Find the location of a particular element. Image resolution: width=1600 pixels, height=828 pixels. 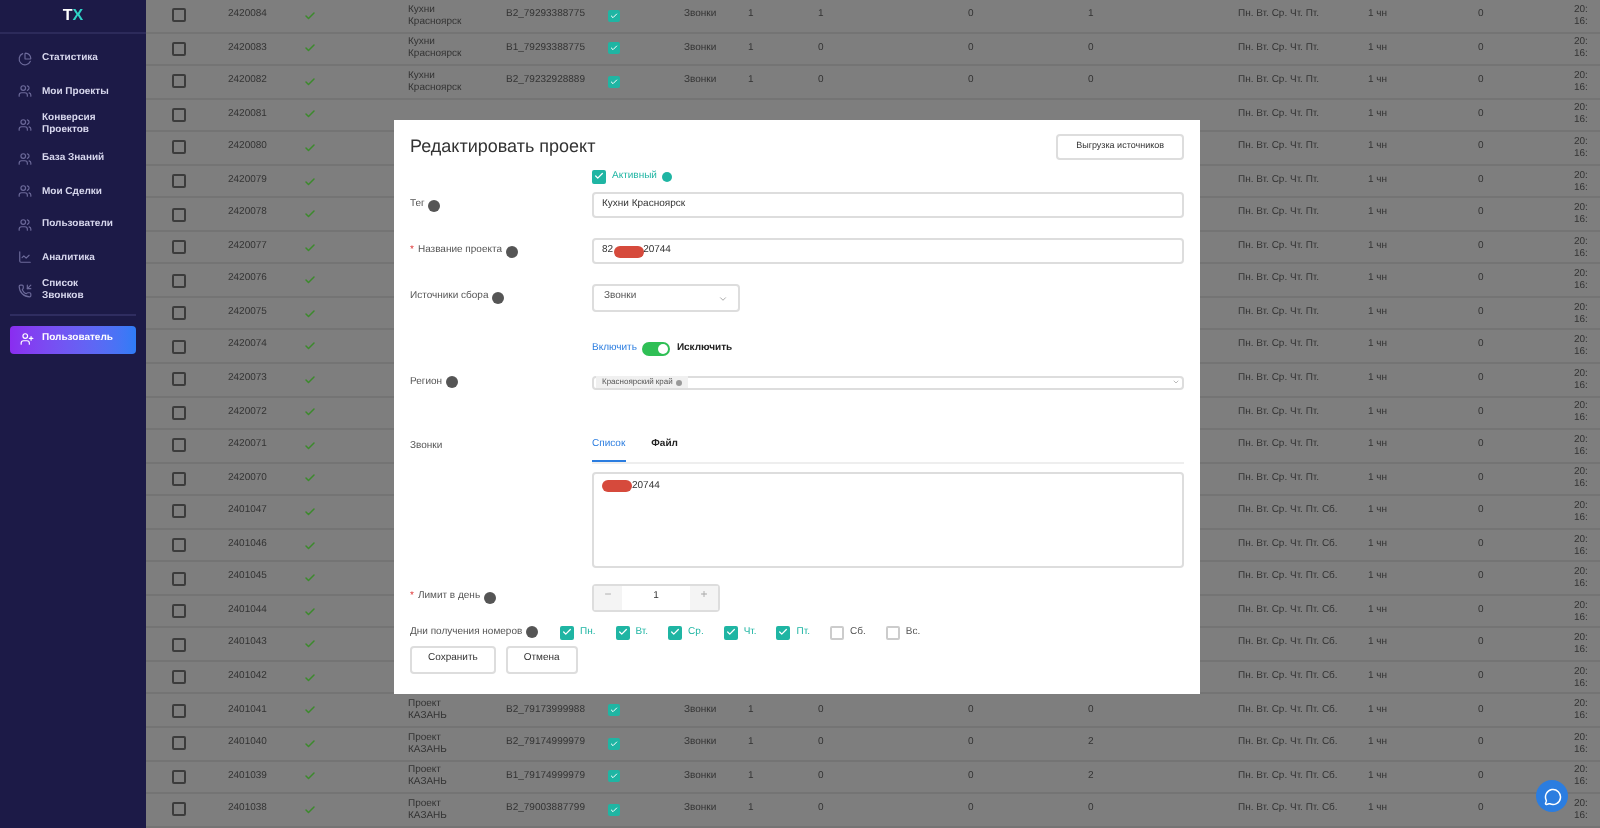

chat-icon is located at coordinates (1552, 796).